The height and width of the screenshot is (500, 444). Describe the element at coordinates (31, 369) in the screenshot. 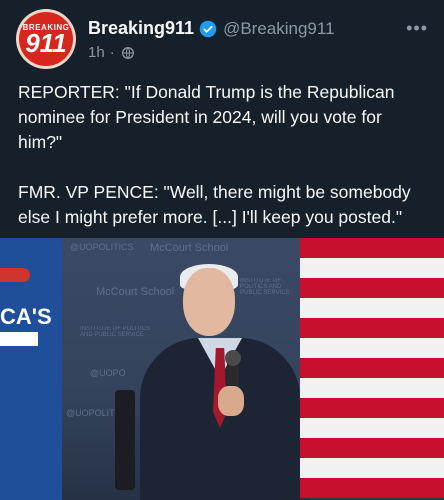

I see `blue-banner: CA'S` at that location.